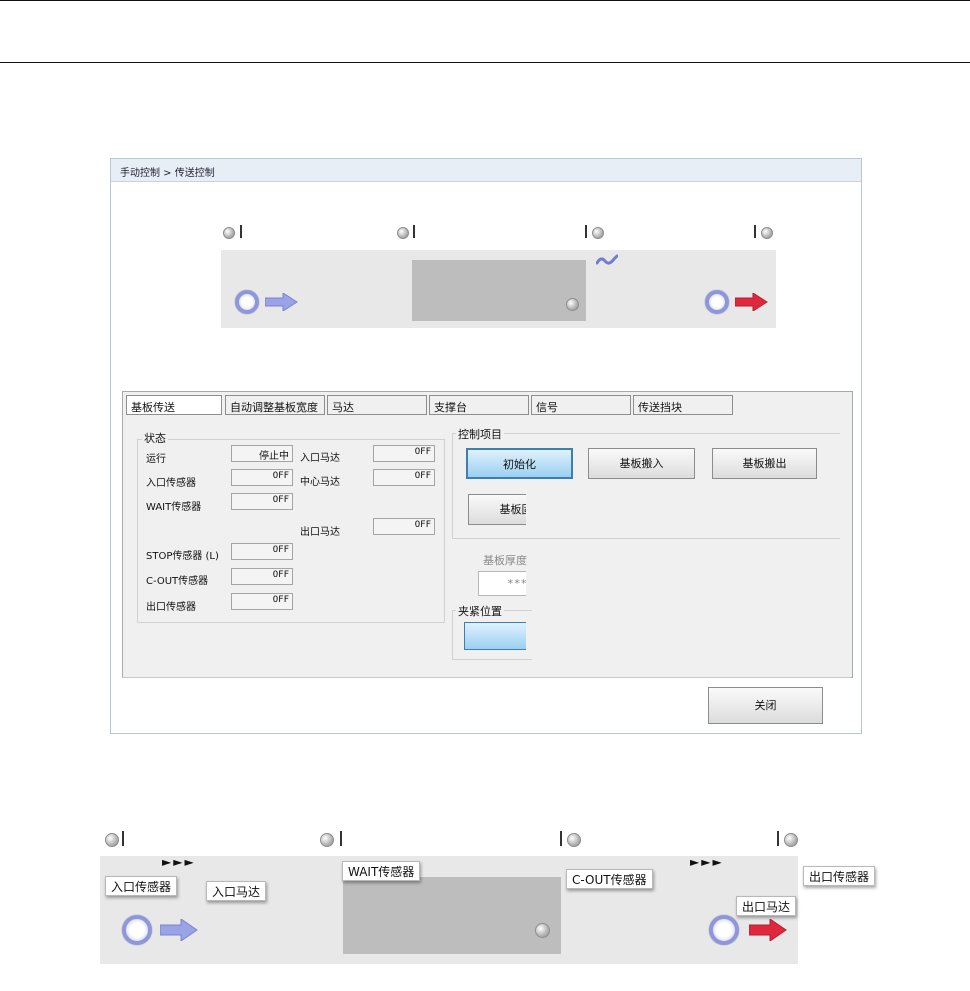  Describe the element at coordinates (320, 458) in the screenshot. I see `status-label-entry-motor: 入口马达` at that location.